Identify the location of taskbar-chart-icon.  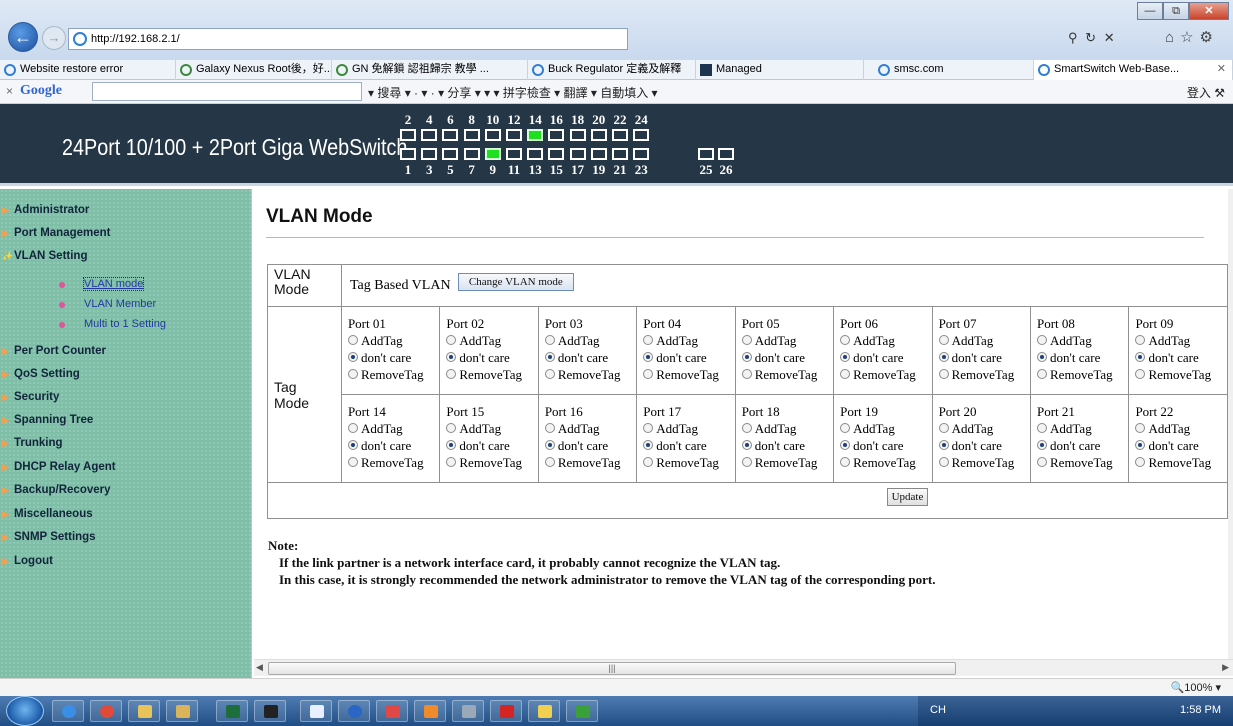
(232, 711).